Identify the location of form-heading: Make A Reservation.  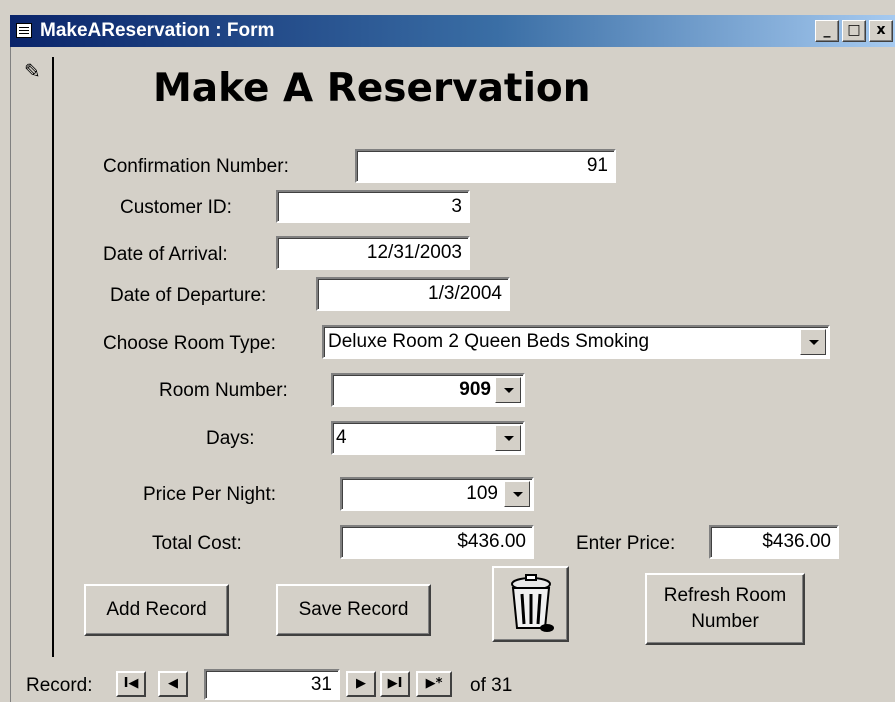
(372, 88).